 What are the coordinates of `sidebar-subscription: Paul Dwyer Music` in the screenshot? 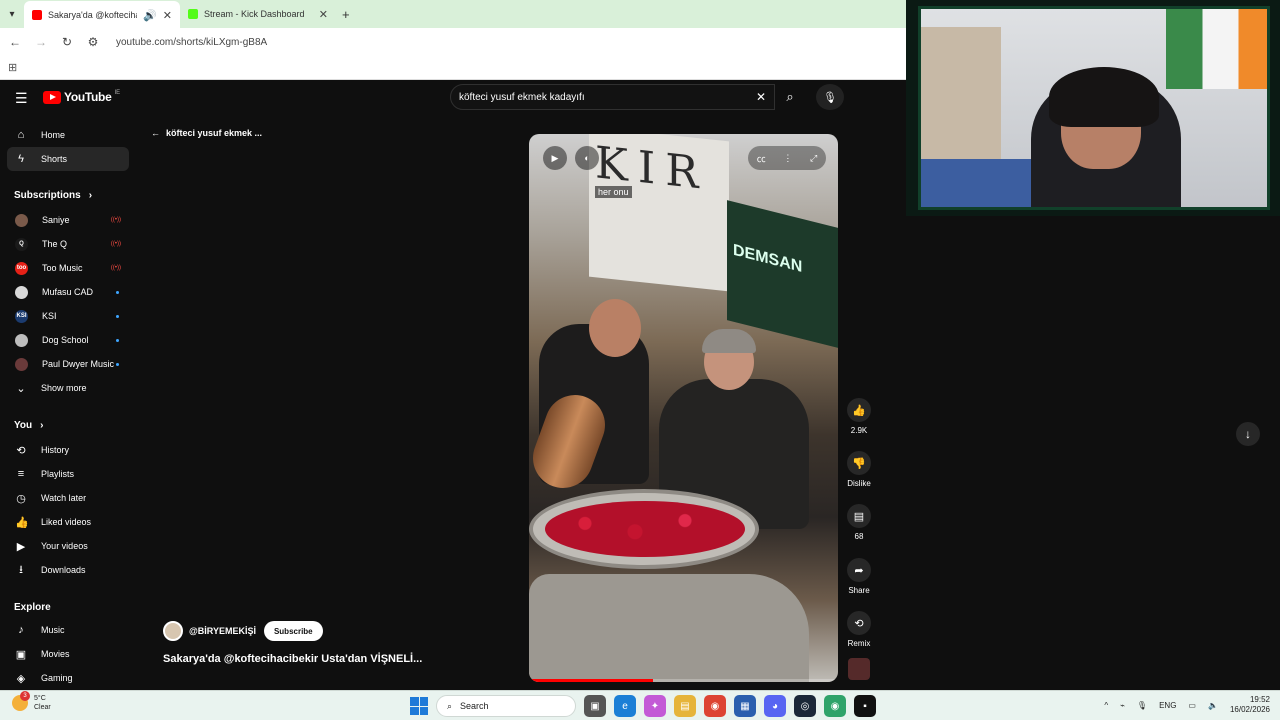 It's located at (68, 364).